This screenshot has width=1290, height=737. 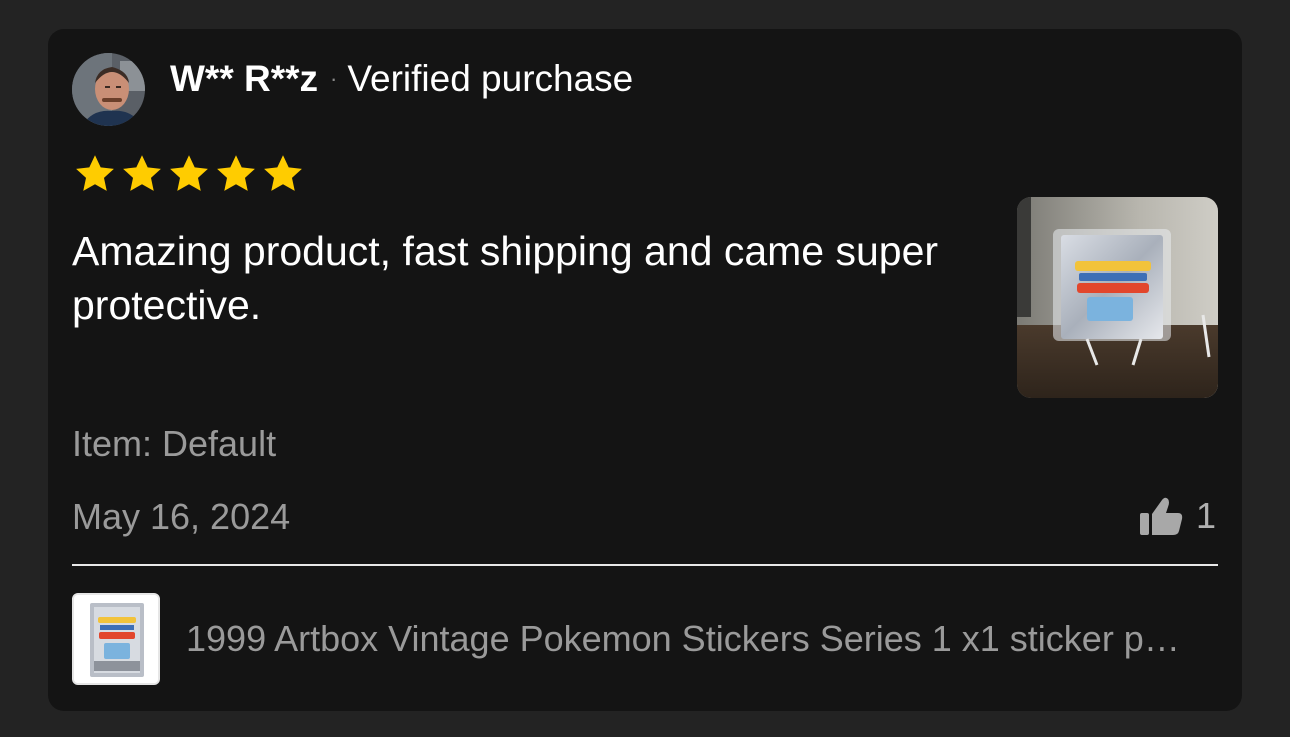 I want to click on review-header: W** R**z · Verified purchase, so click(x=401, y=79).